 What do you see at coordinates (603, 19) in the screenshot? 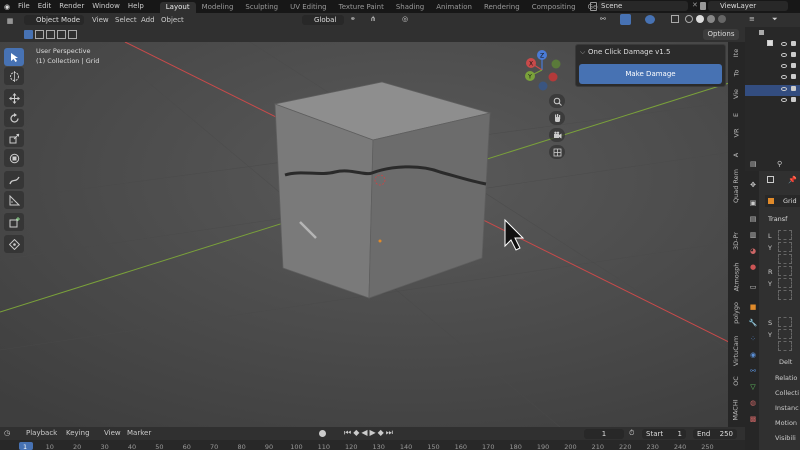
I see `visibility-icon: ⚯` at bounding box center [603, 19].